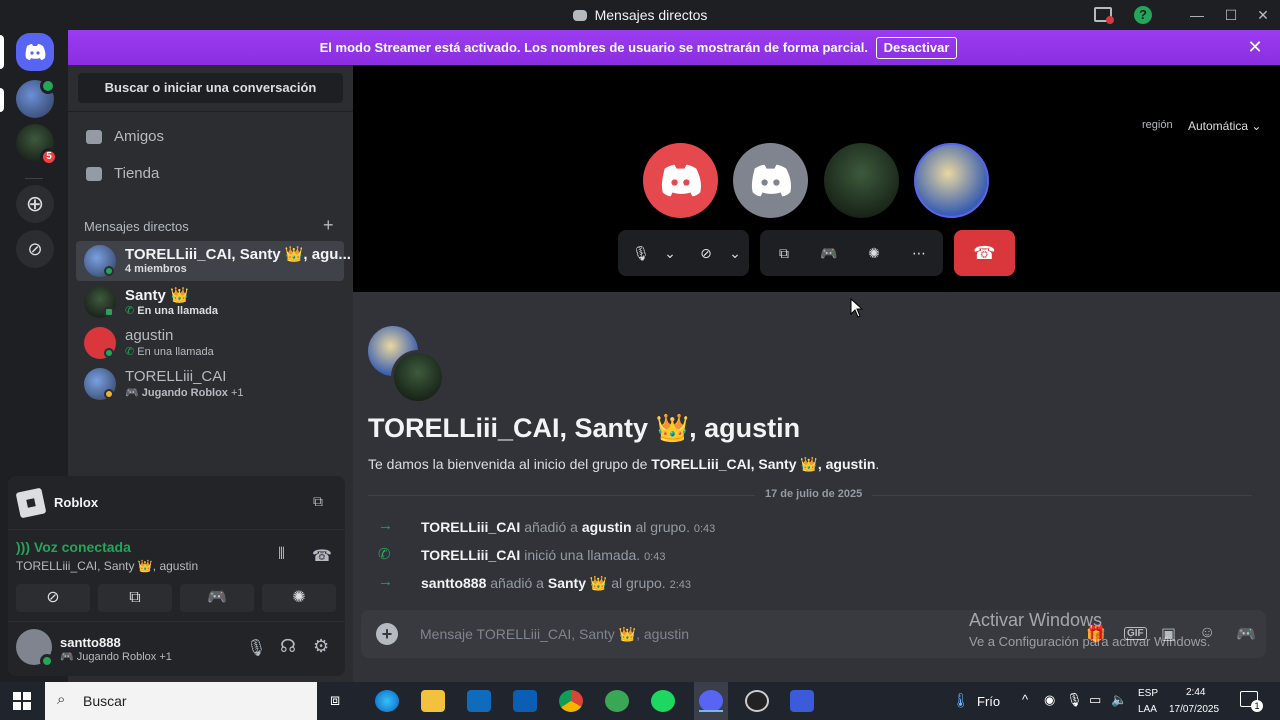 This screenshot has width=1280, height=720. What do you see at coordinates (1143, 15) in the screenshot?
I see `help-icon: ?` at bounding box center [1143, 15].